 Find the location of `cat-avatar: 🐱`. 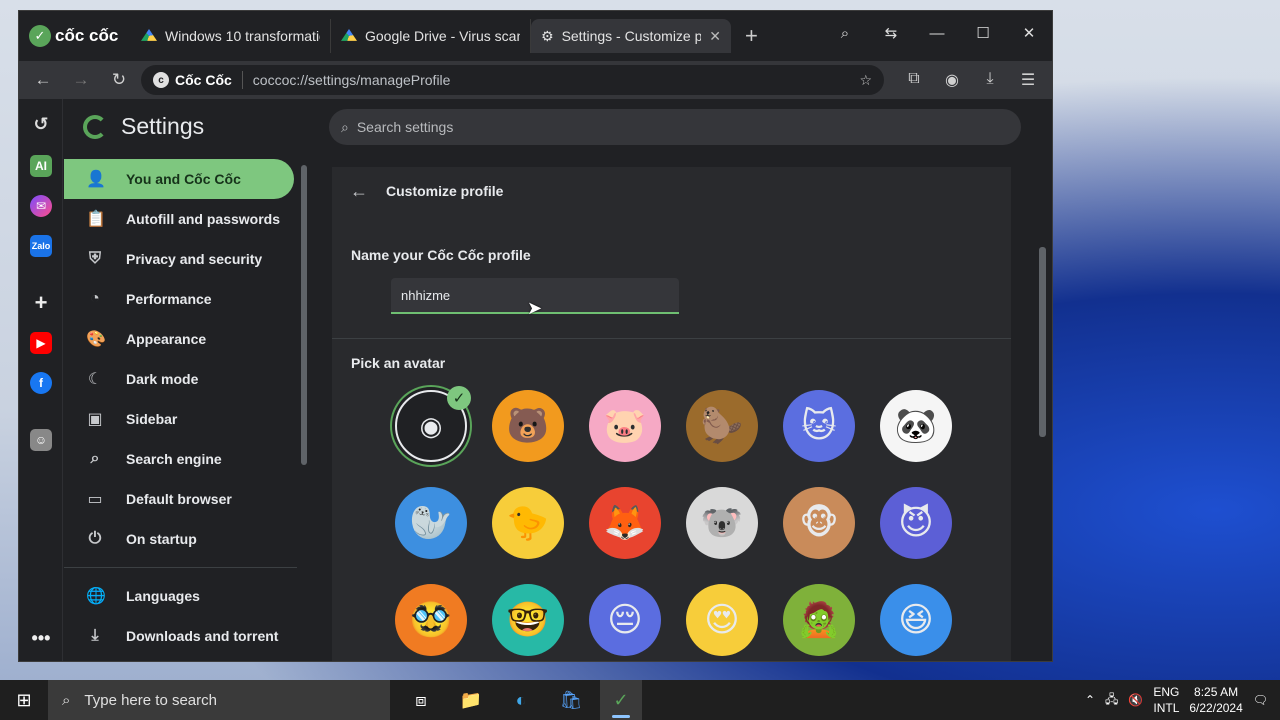

cat-avatar: 🐱 is located at coordinates (819, 426).